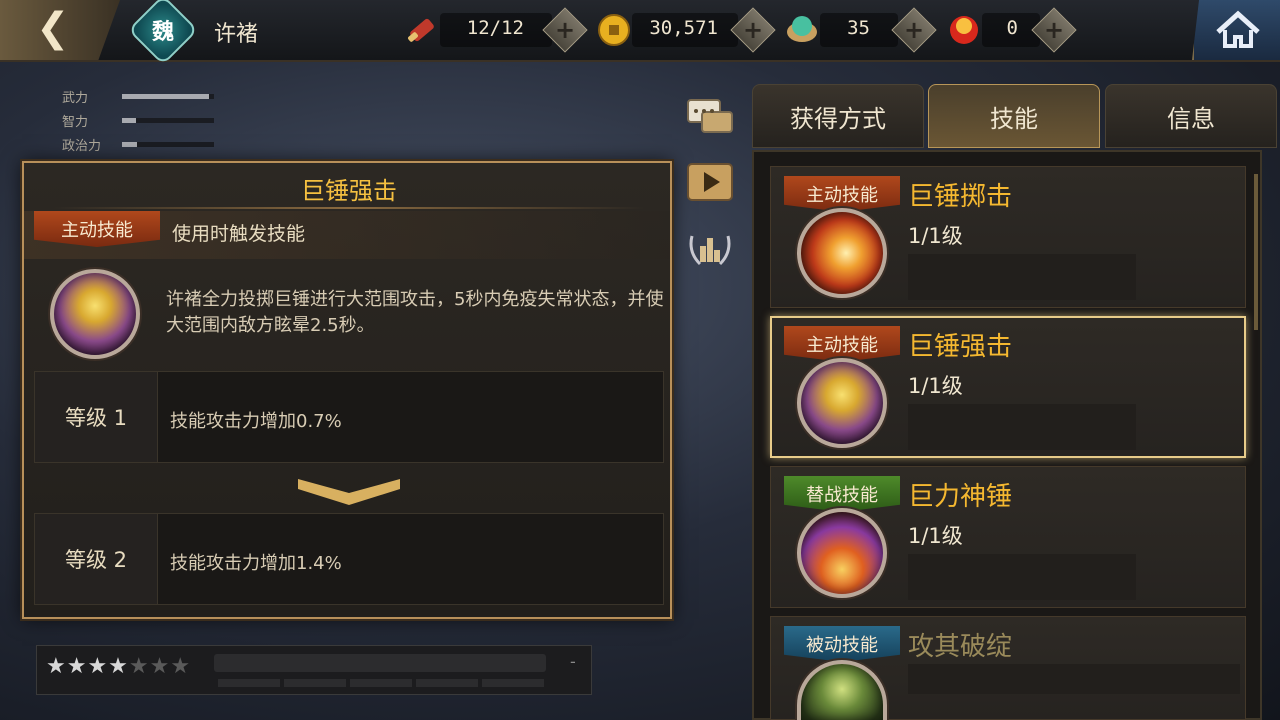 The width and height of the screenshot is (1280, 720). What do you see at coordinates (964, 30) in the screenshot?
I see `red-gem-icon` at bounding box center [964, 30].